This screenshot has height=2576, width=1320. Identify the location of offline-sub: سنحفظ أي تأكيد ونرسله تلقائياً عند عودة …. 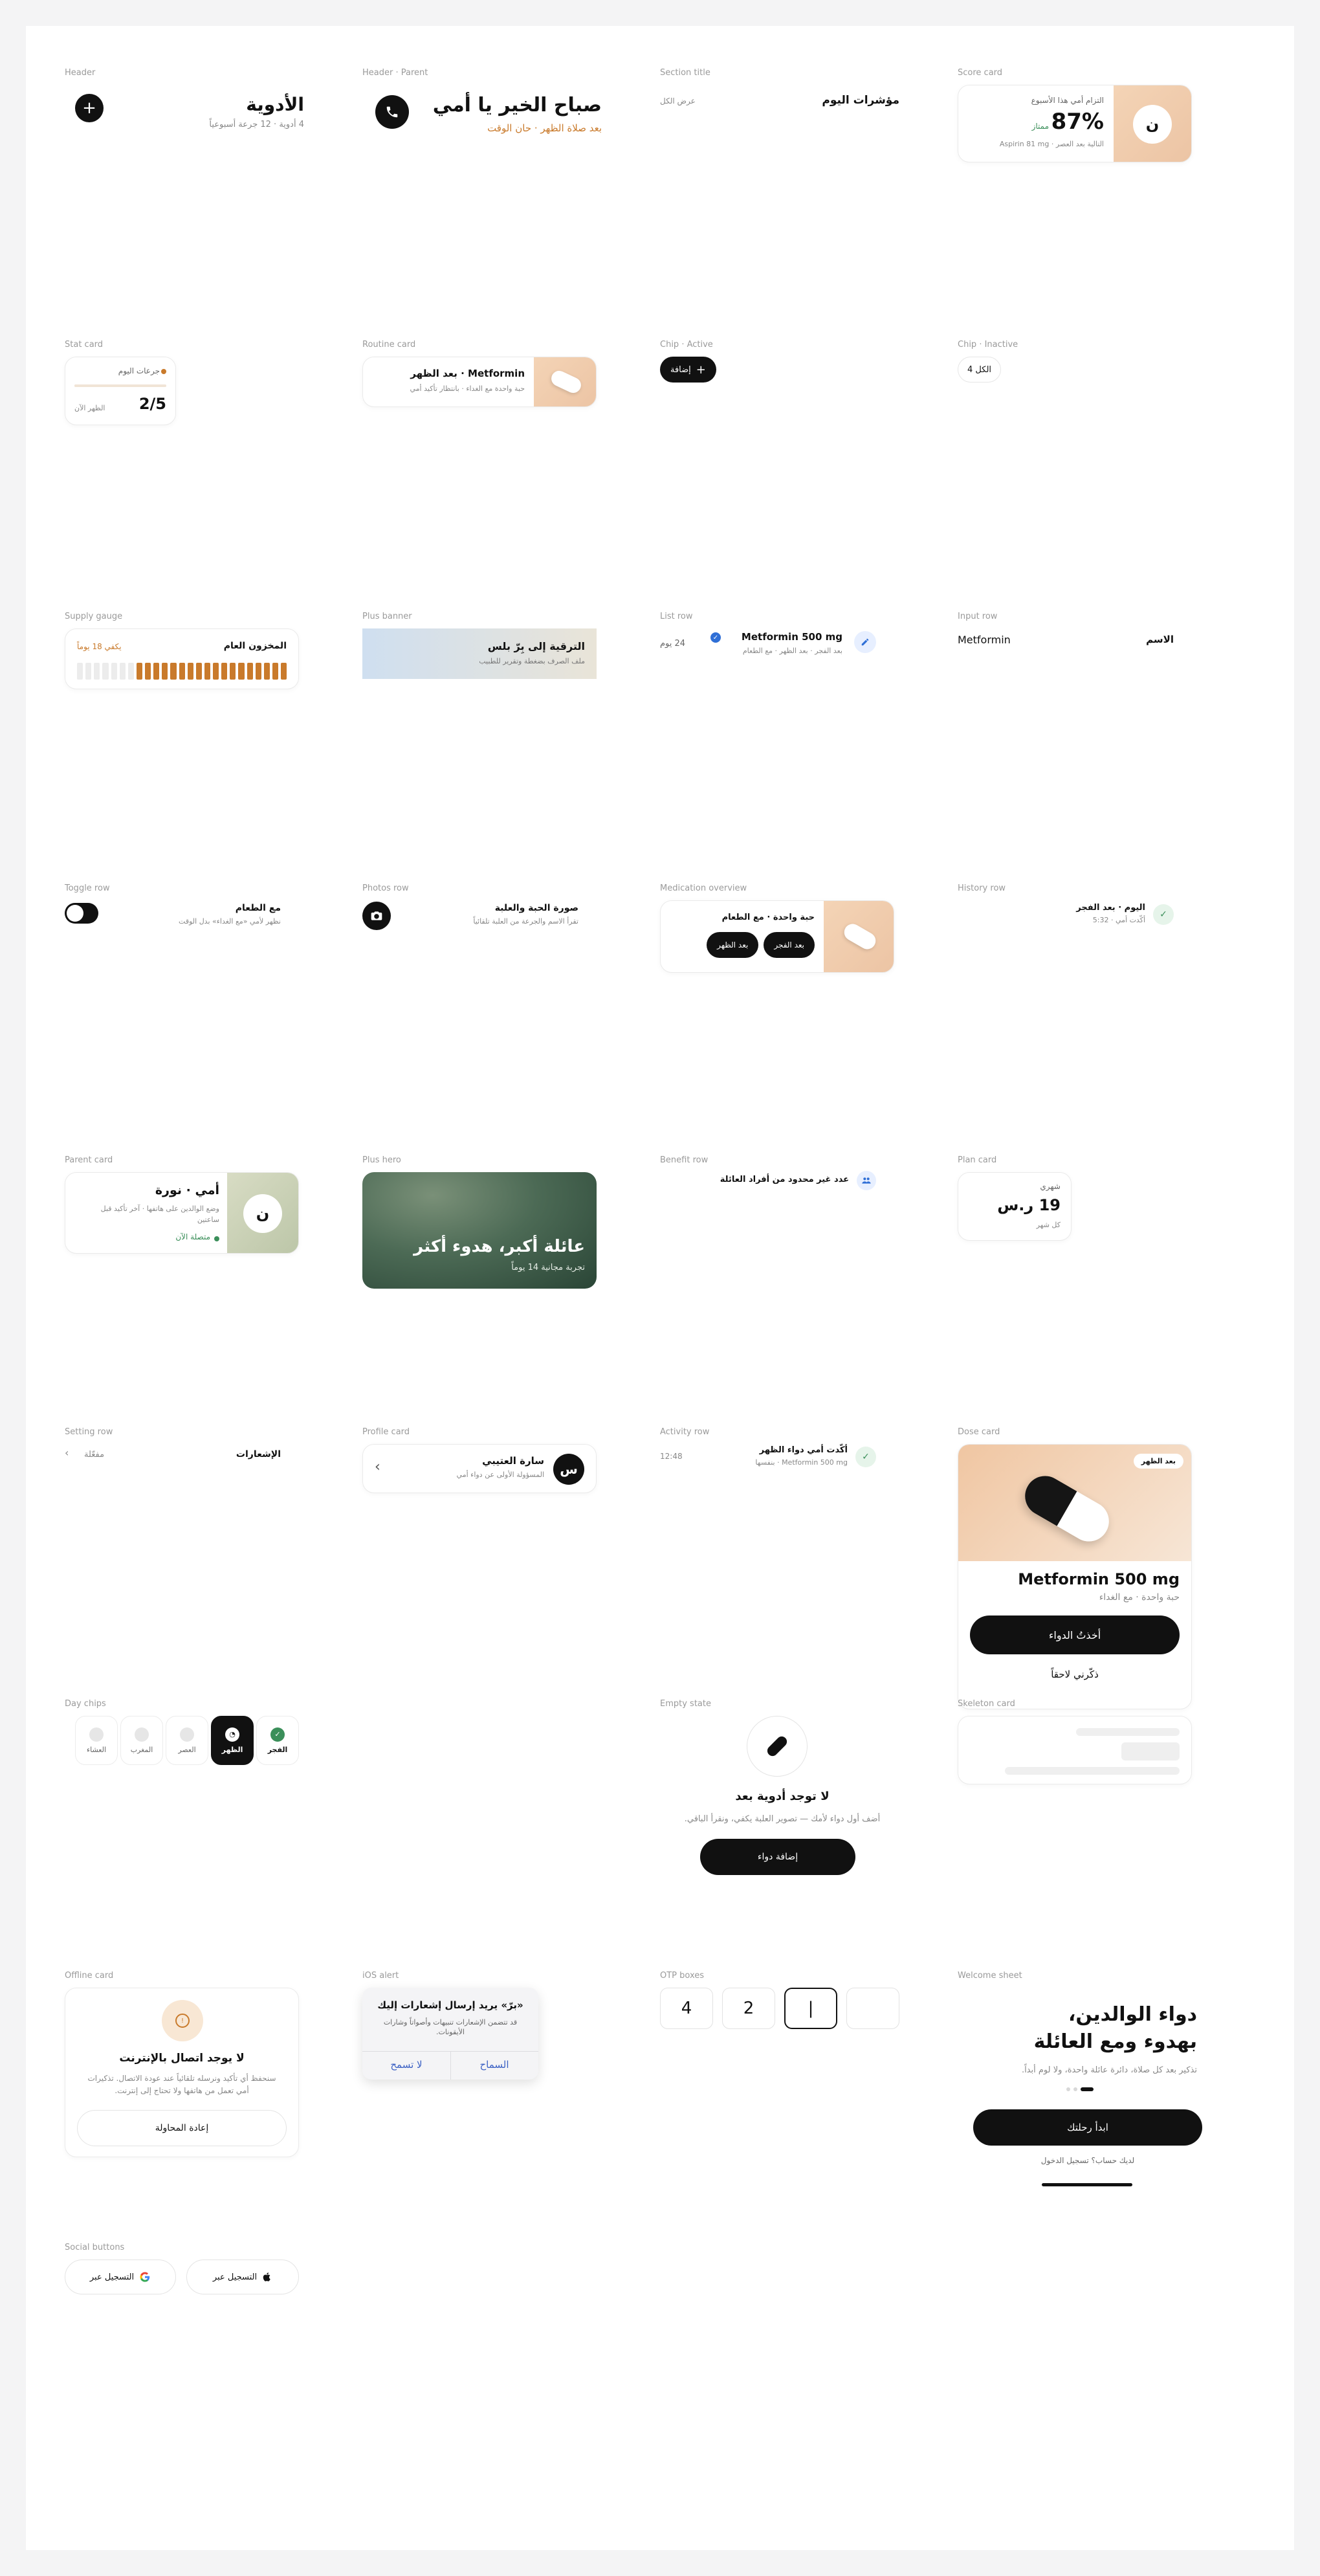
(181, 2085).